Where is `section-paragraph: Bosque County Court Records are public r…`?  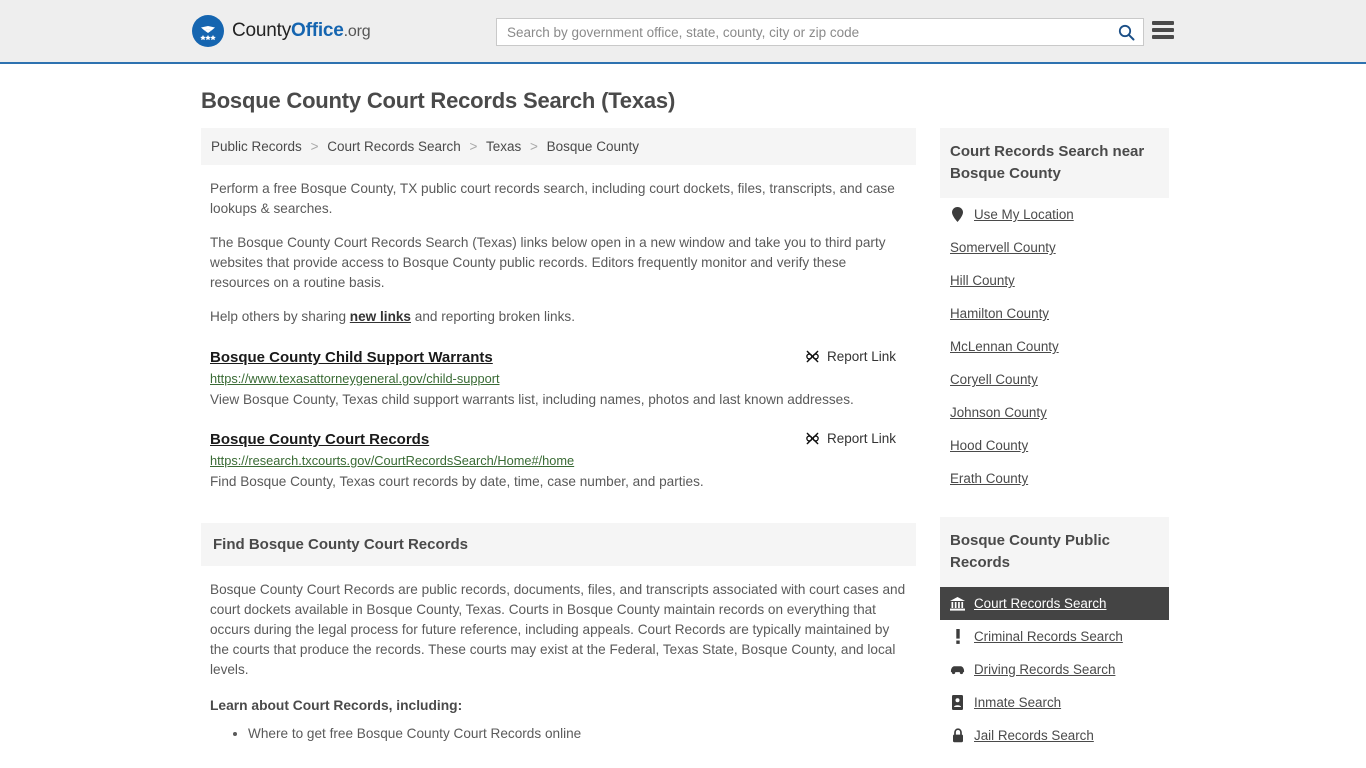
section-paragraph: Bosque County Court Records are public r… is located at coordinates (558, 629).